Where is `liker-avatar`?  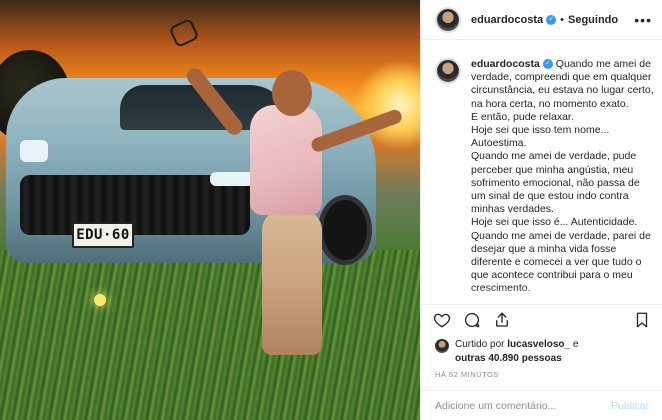
liker-avatar is located at coordinates (442, 346).